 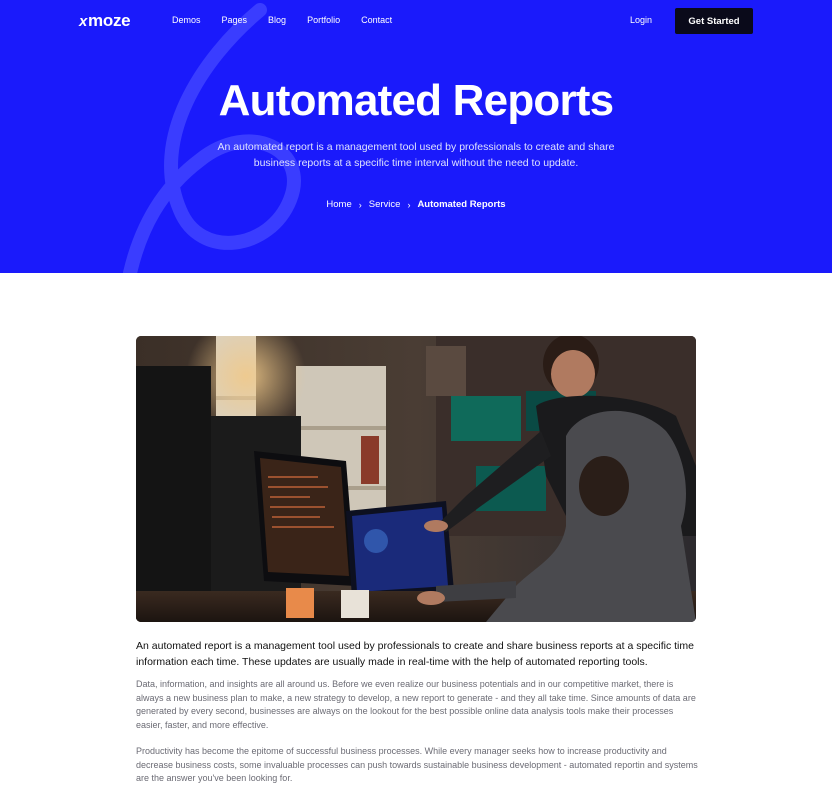 What do you see at coordinates (385, 204) in the screenshot?
I see `breadcrumb-service: Service` at bounding box center [385, 204].